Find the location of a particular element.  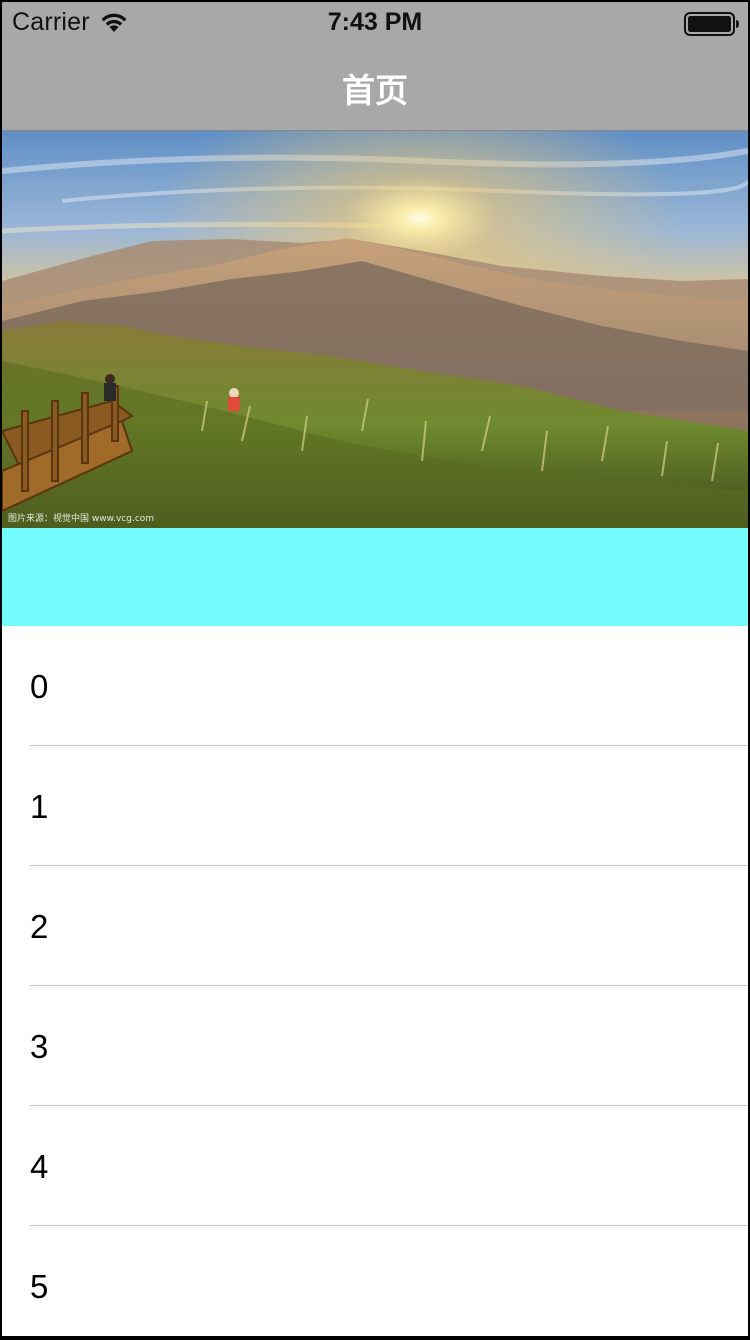

battery-icon is located at coordinates (711, 24).